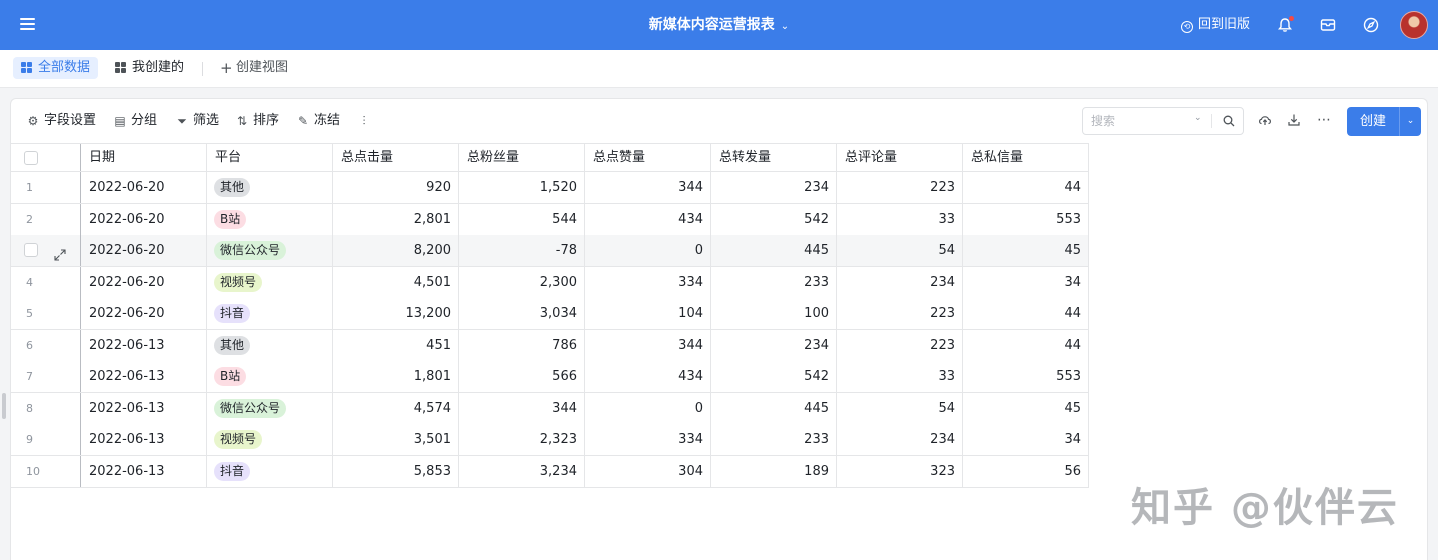 This screenshot has height=560, width=1438. What do you see at coordinates (550, 251) in the screenshot?
I see `table-row: 2022-06-20 微信公众号 8,200 -78 0 445 54 45` at bounding box center [550, 251].